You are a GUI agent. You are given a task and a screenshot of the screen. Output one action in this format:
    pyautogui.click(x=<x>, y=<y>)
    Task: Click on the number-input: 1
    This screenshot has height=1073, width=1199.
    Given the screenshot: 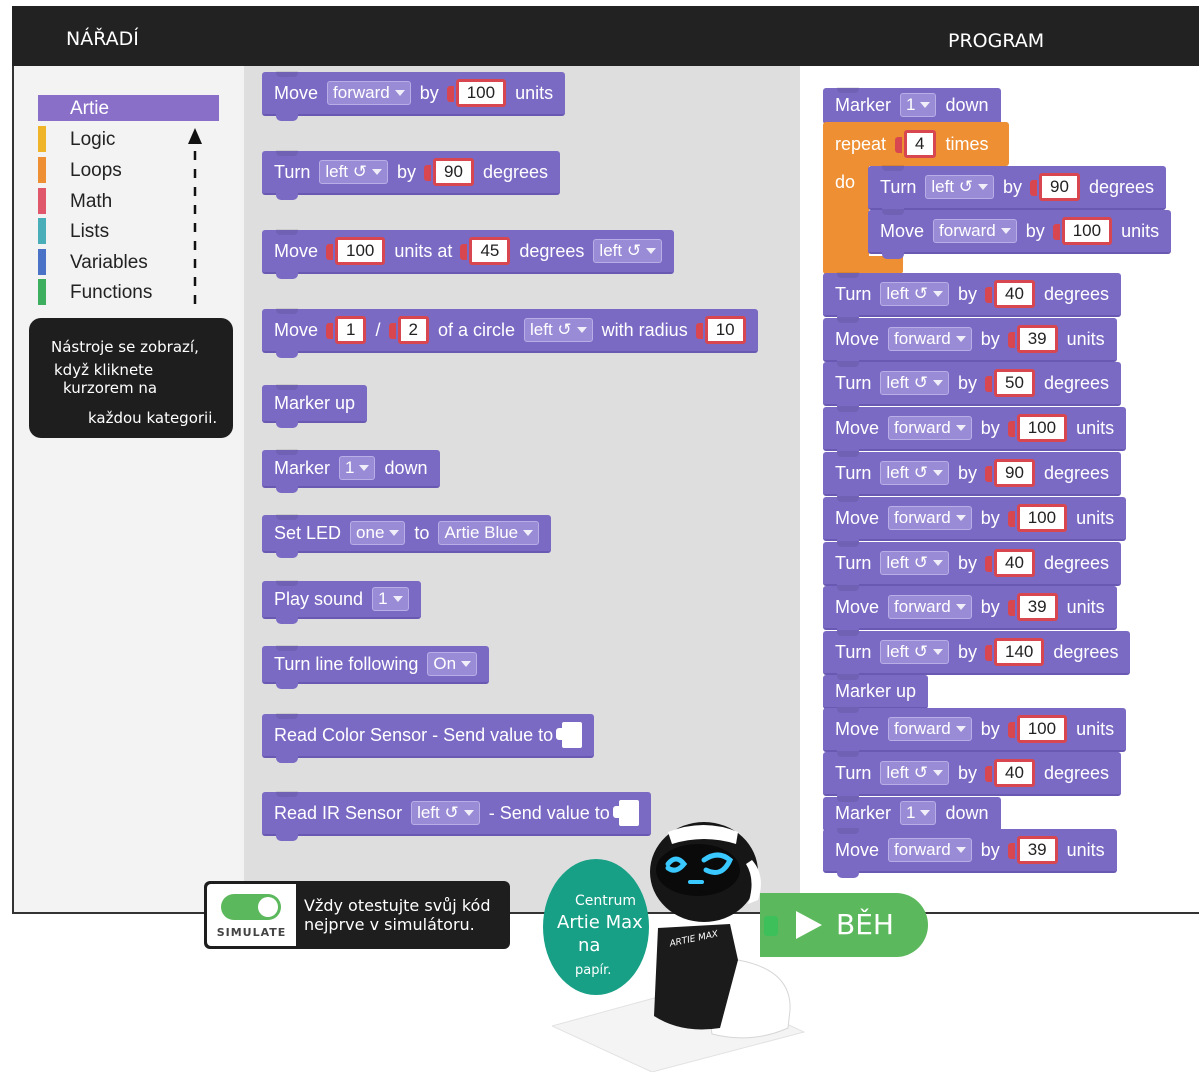 What is the action you would take?
    pyautogui.click(x=346, y=330)
    